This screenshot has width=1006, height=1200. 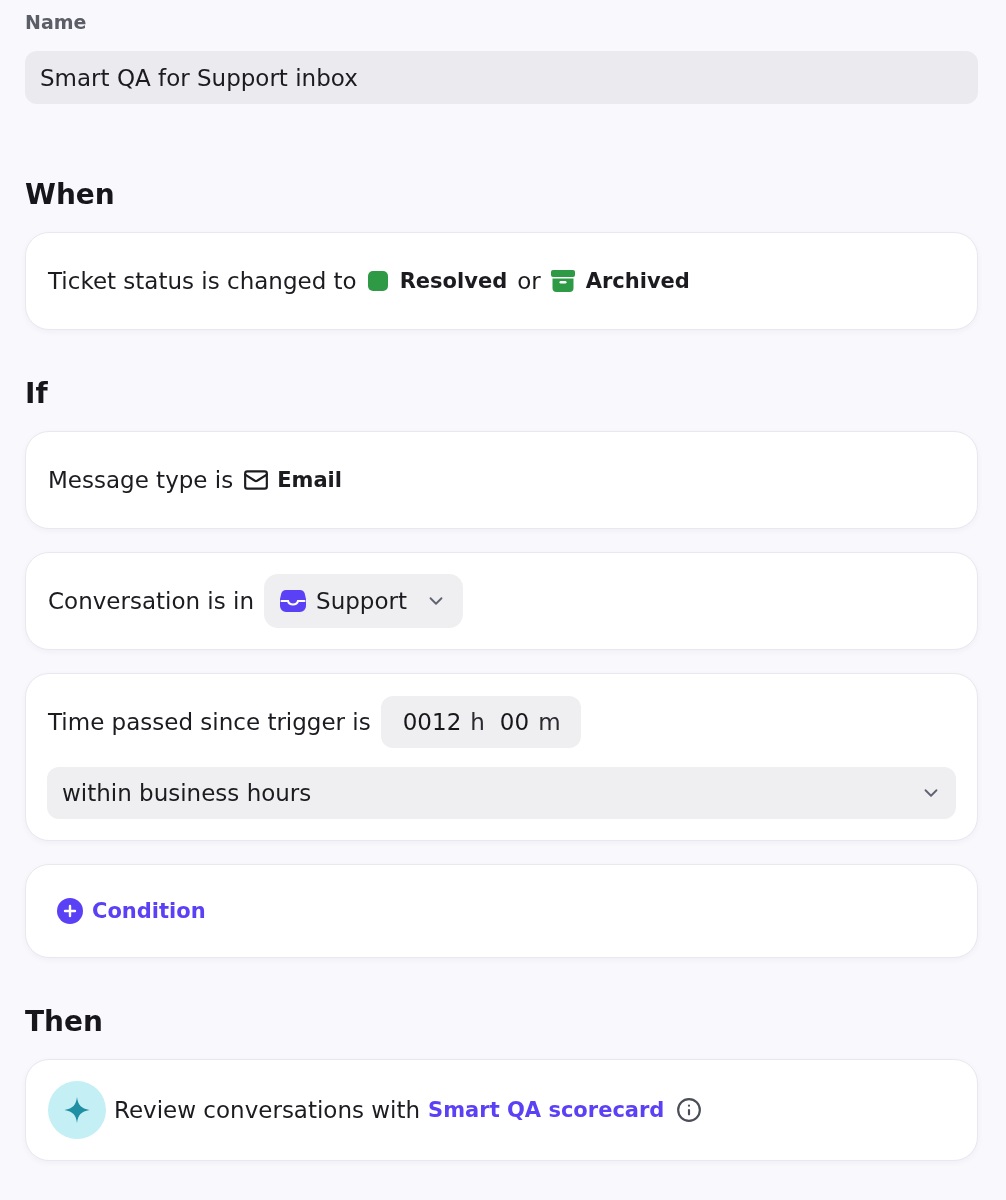 What do you see at coordinates (309, 480) in the screenshot?
I see `message-type-label: Email` at bounding box center [309, 480].